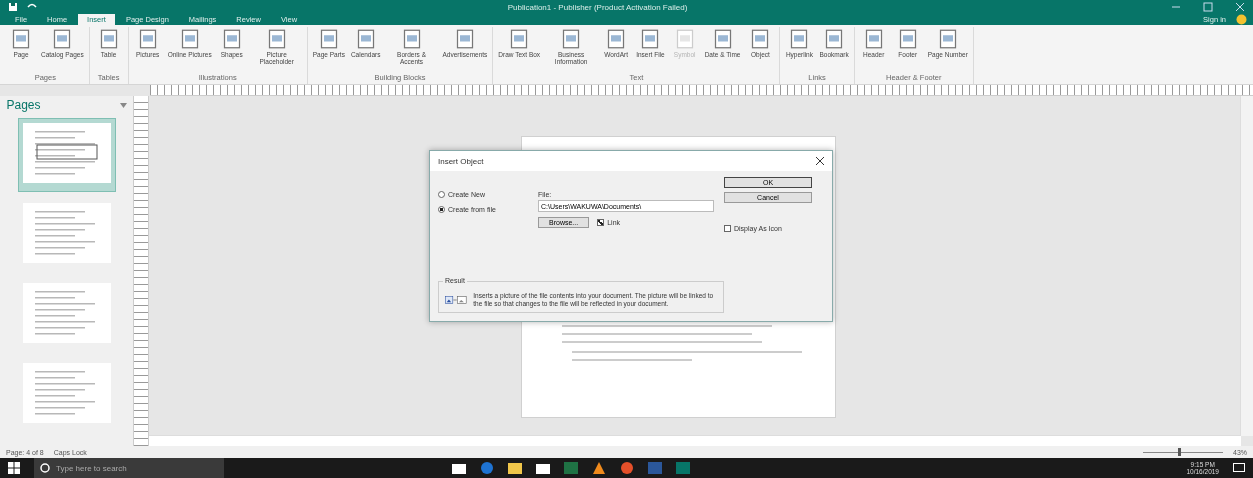 The image size is (1253, 478). I want to click on search-icon, so click(45, 468).